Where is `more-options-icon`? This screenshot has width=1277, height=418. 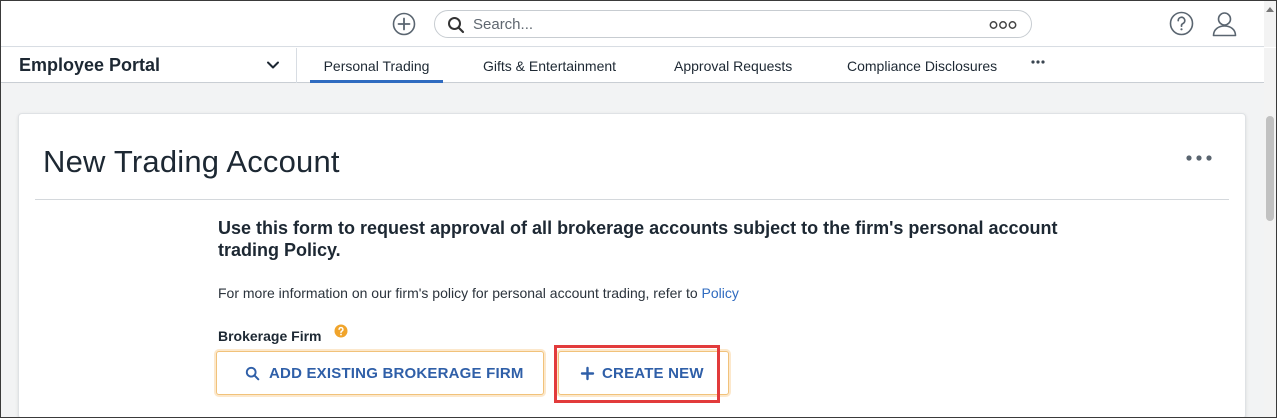 more-options-icon is located at coordinates (1199, 158).